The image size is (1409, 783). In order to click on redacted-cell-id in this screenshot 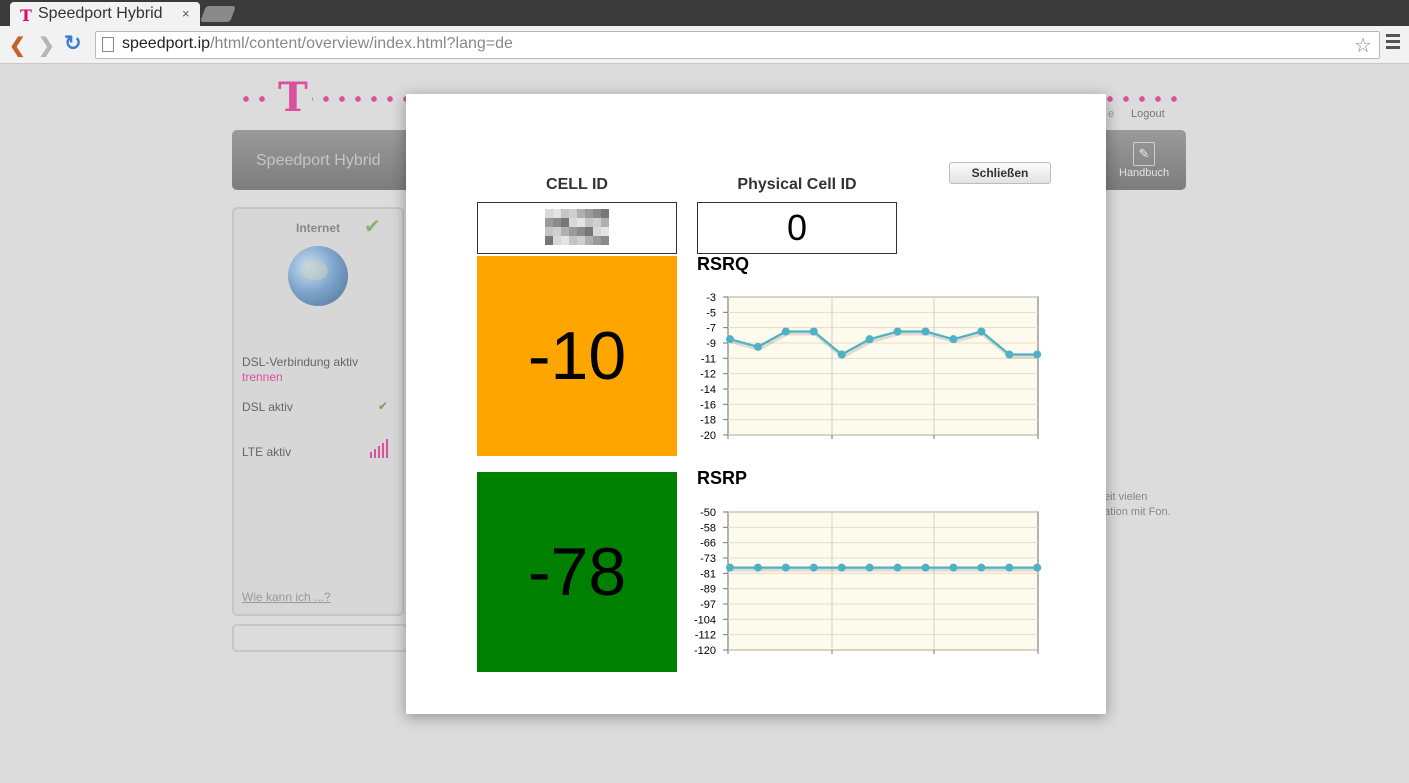, I will do `click(577, 227)`.